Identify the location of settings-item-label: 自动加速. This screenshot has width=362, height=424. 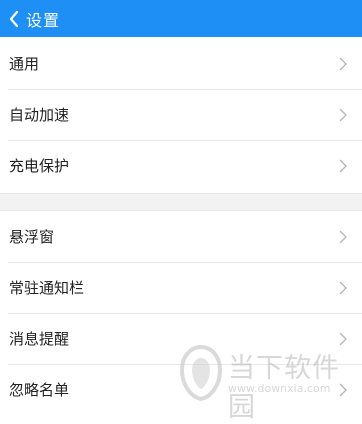
(39, 115).